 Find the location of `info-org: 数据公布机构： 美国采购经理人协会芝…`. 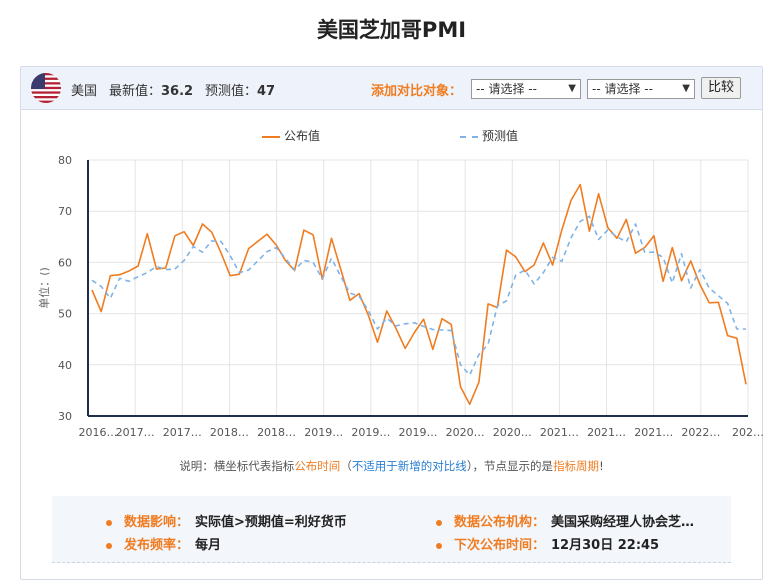

info-org: 数据公布机构： 美国采购经理人协会芝… is located at coordinates (565, 520).